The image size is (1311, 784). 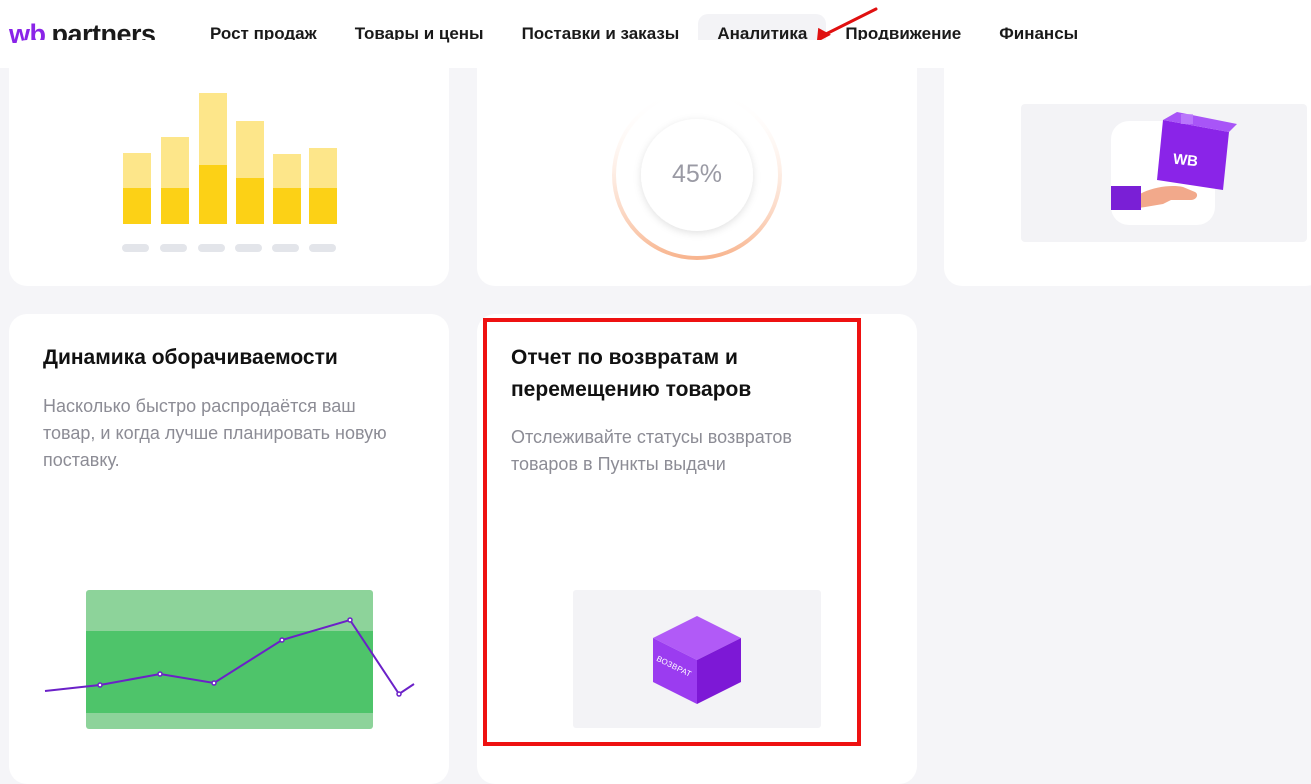 What do you see at coordinates (229, 659) in the screenshot?
I see `turnover-chart-illustration` at bounding box center [229, 659].